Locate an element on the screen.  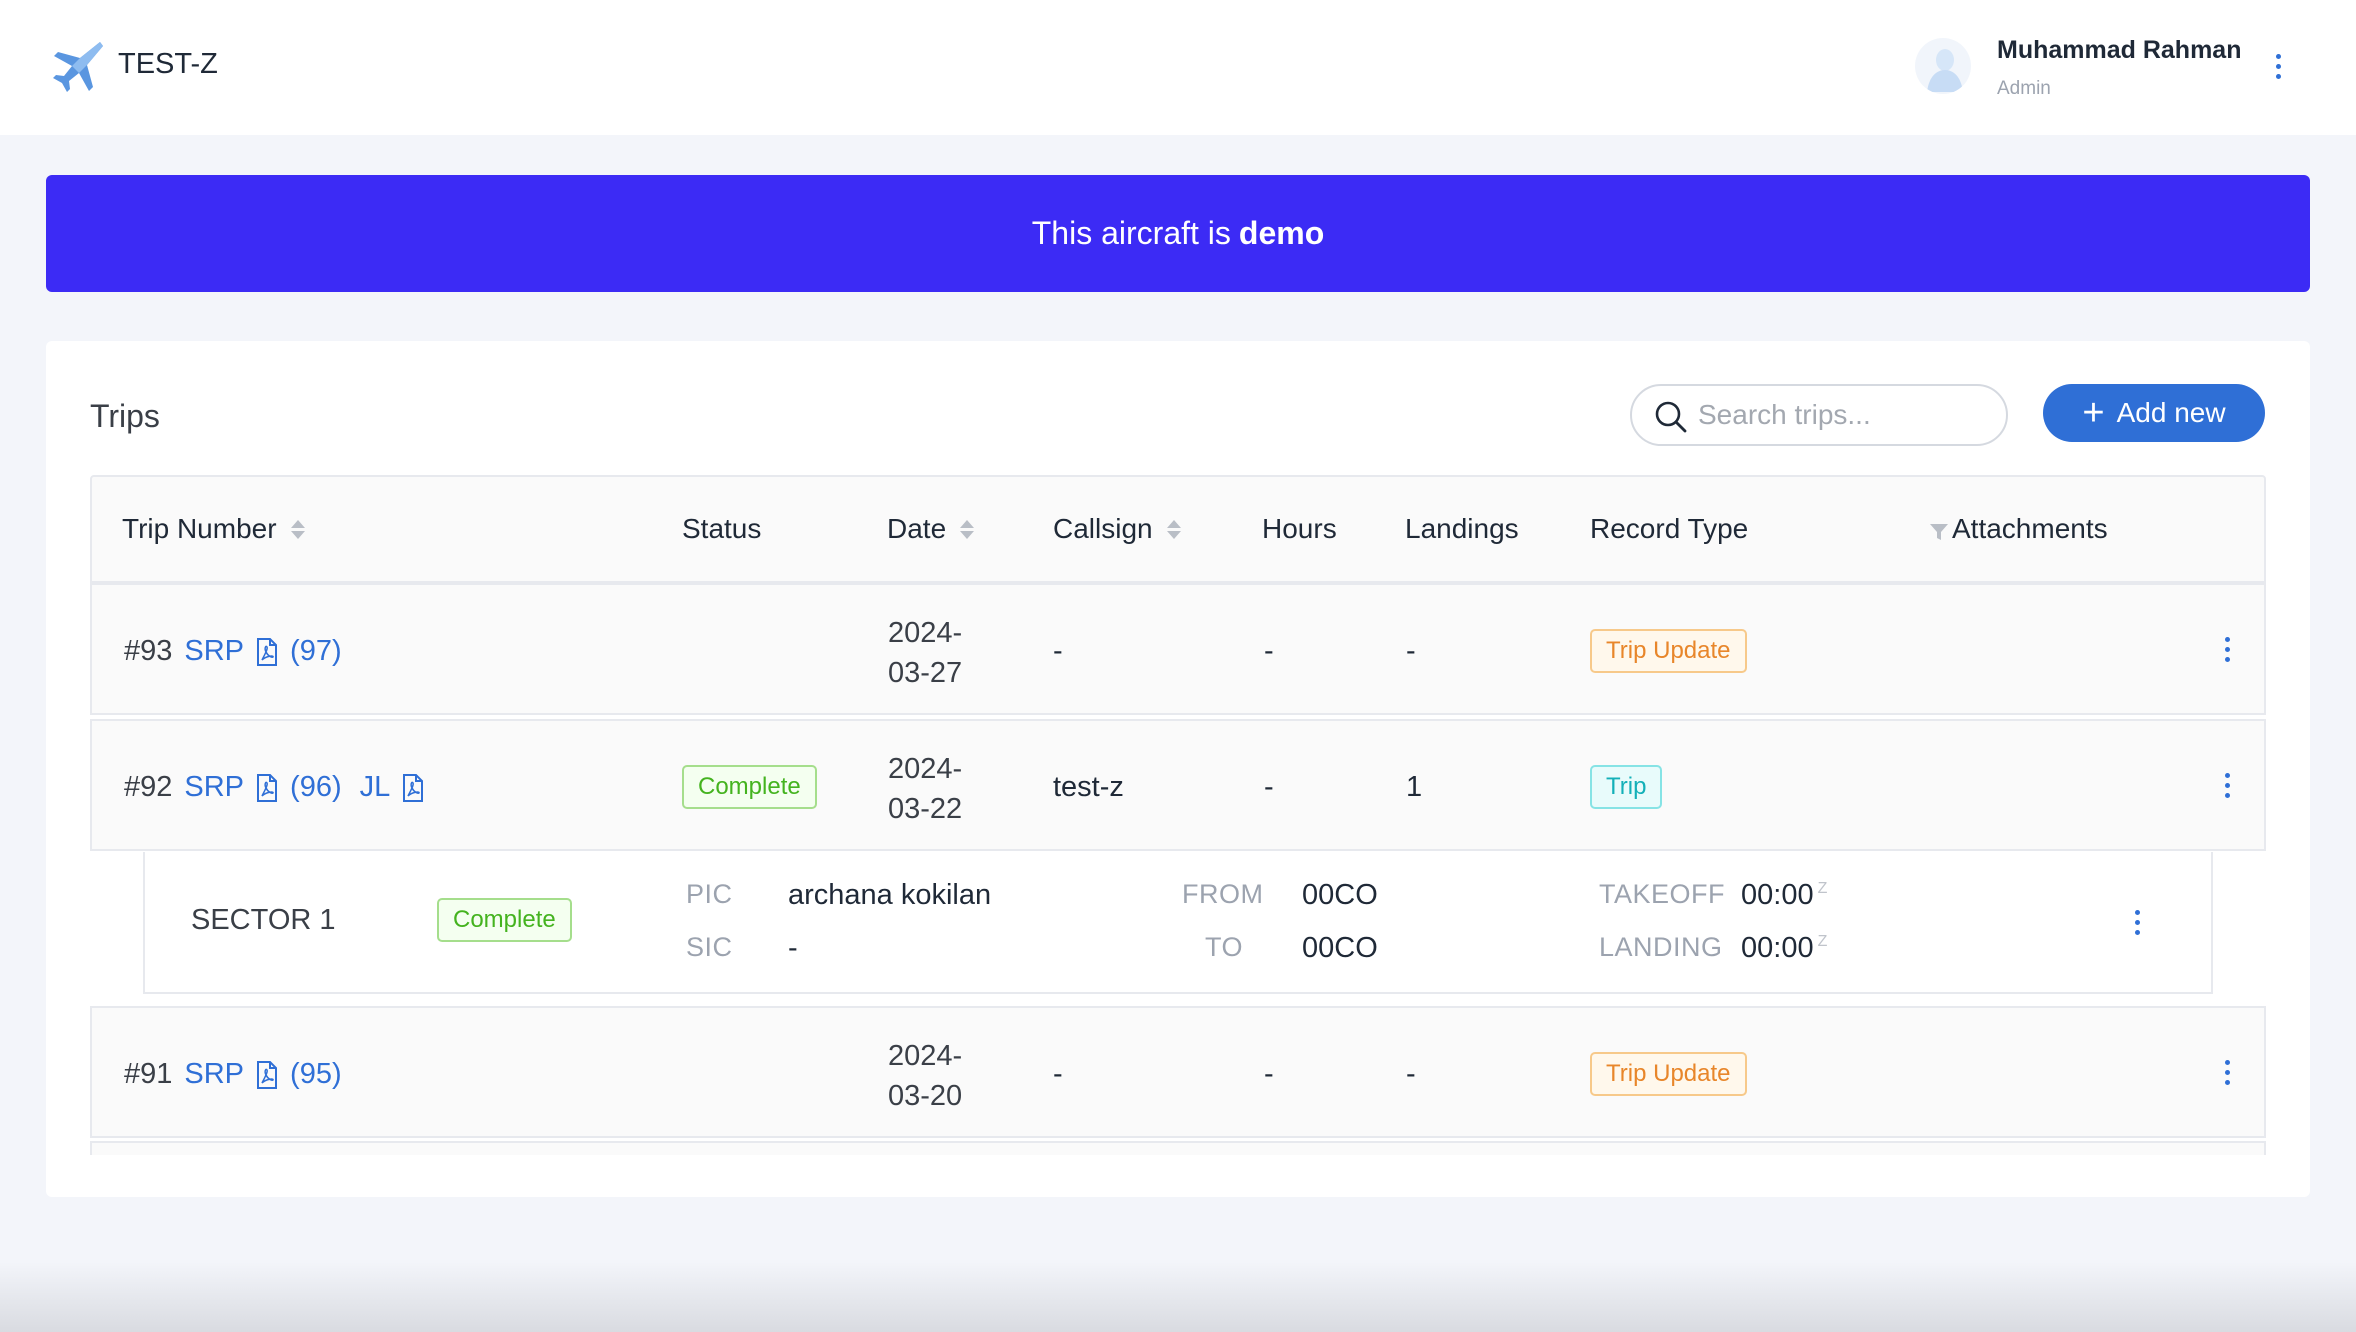
trip-number-cell: #93 SRP (97) is located at coordinates (233, 651).